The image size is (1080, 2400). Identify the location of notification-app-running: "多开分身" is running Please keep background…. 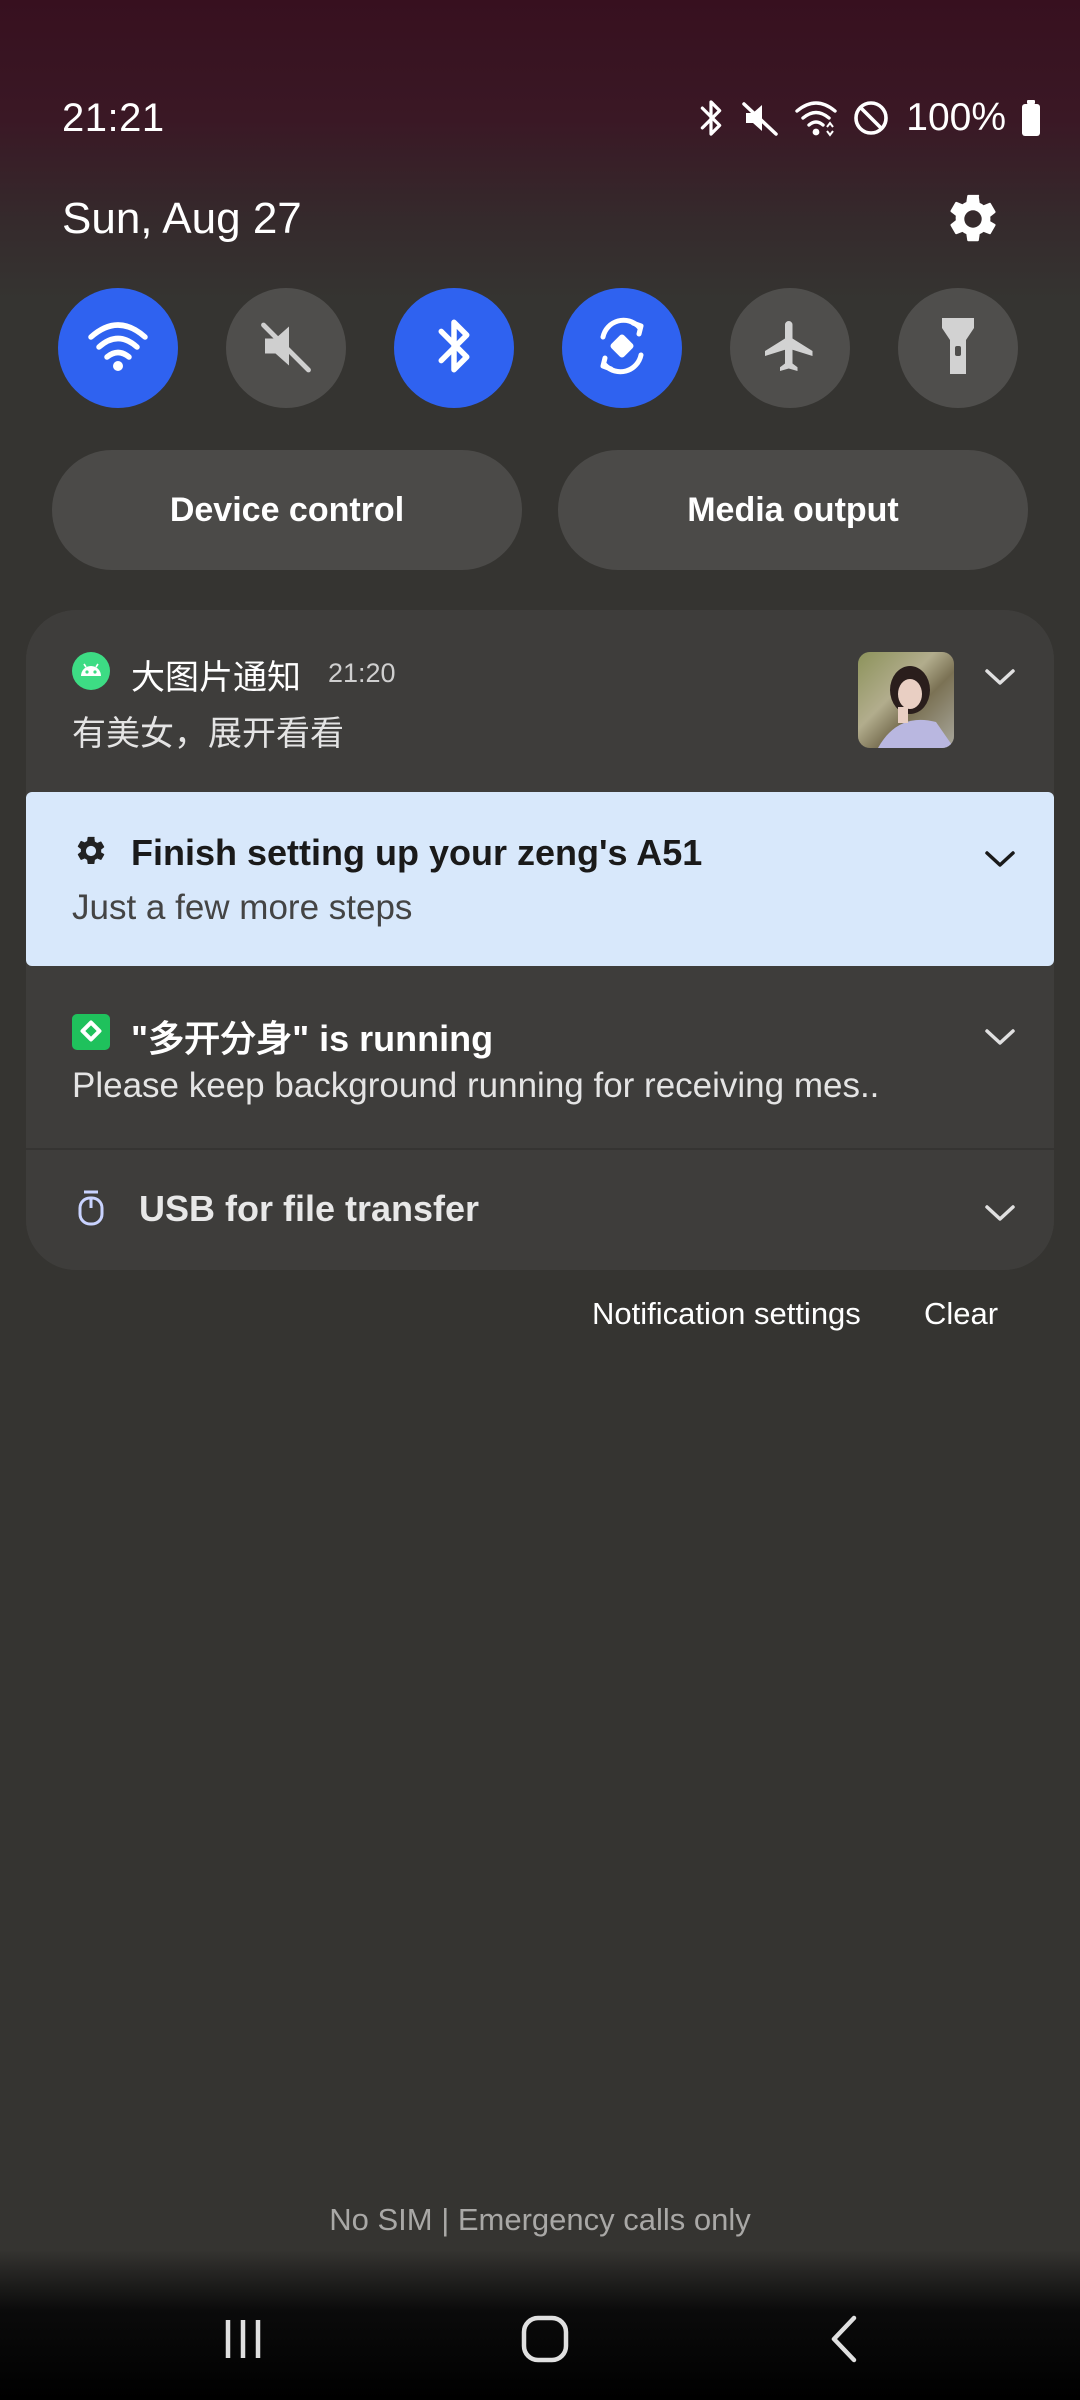
(540, 1060).